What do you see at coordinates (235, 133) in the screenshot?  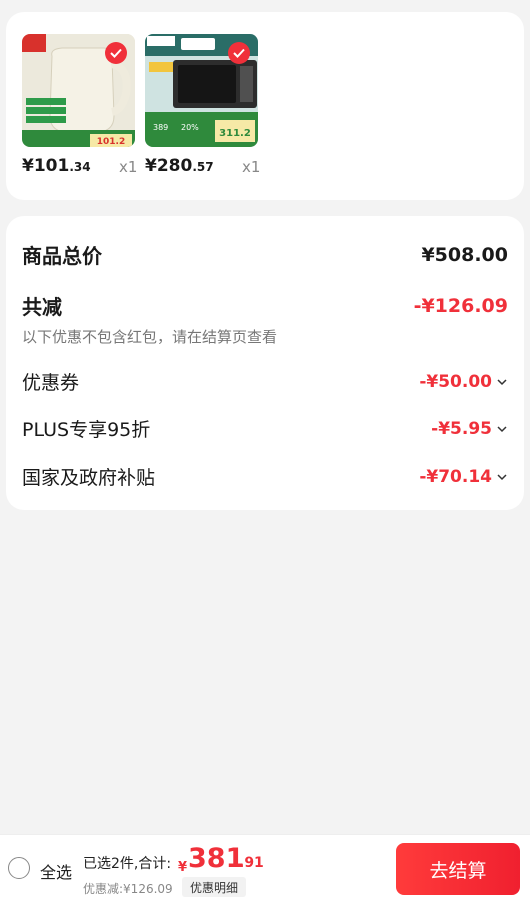 I see `svg-text: 311.2` at bounding box center [235, 133].